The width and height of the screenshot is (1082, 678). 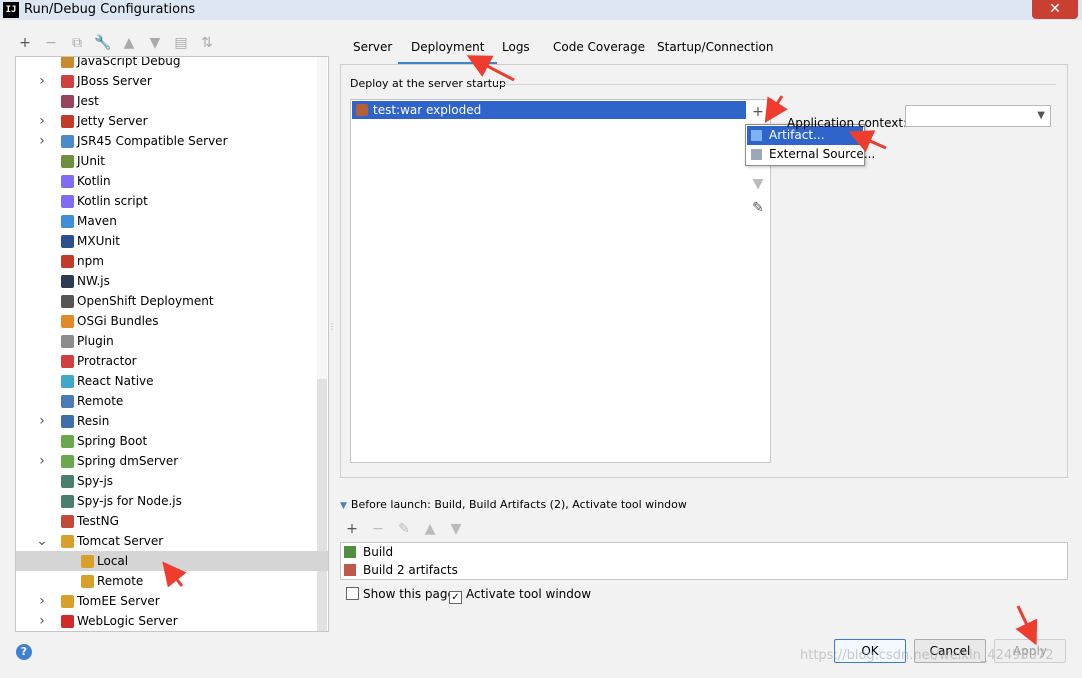 I want to click on show-this-page-checkbox: Show this page, so click(x=400, y=594).